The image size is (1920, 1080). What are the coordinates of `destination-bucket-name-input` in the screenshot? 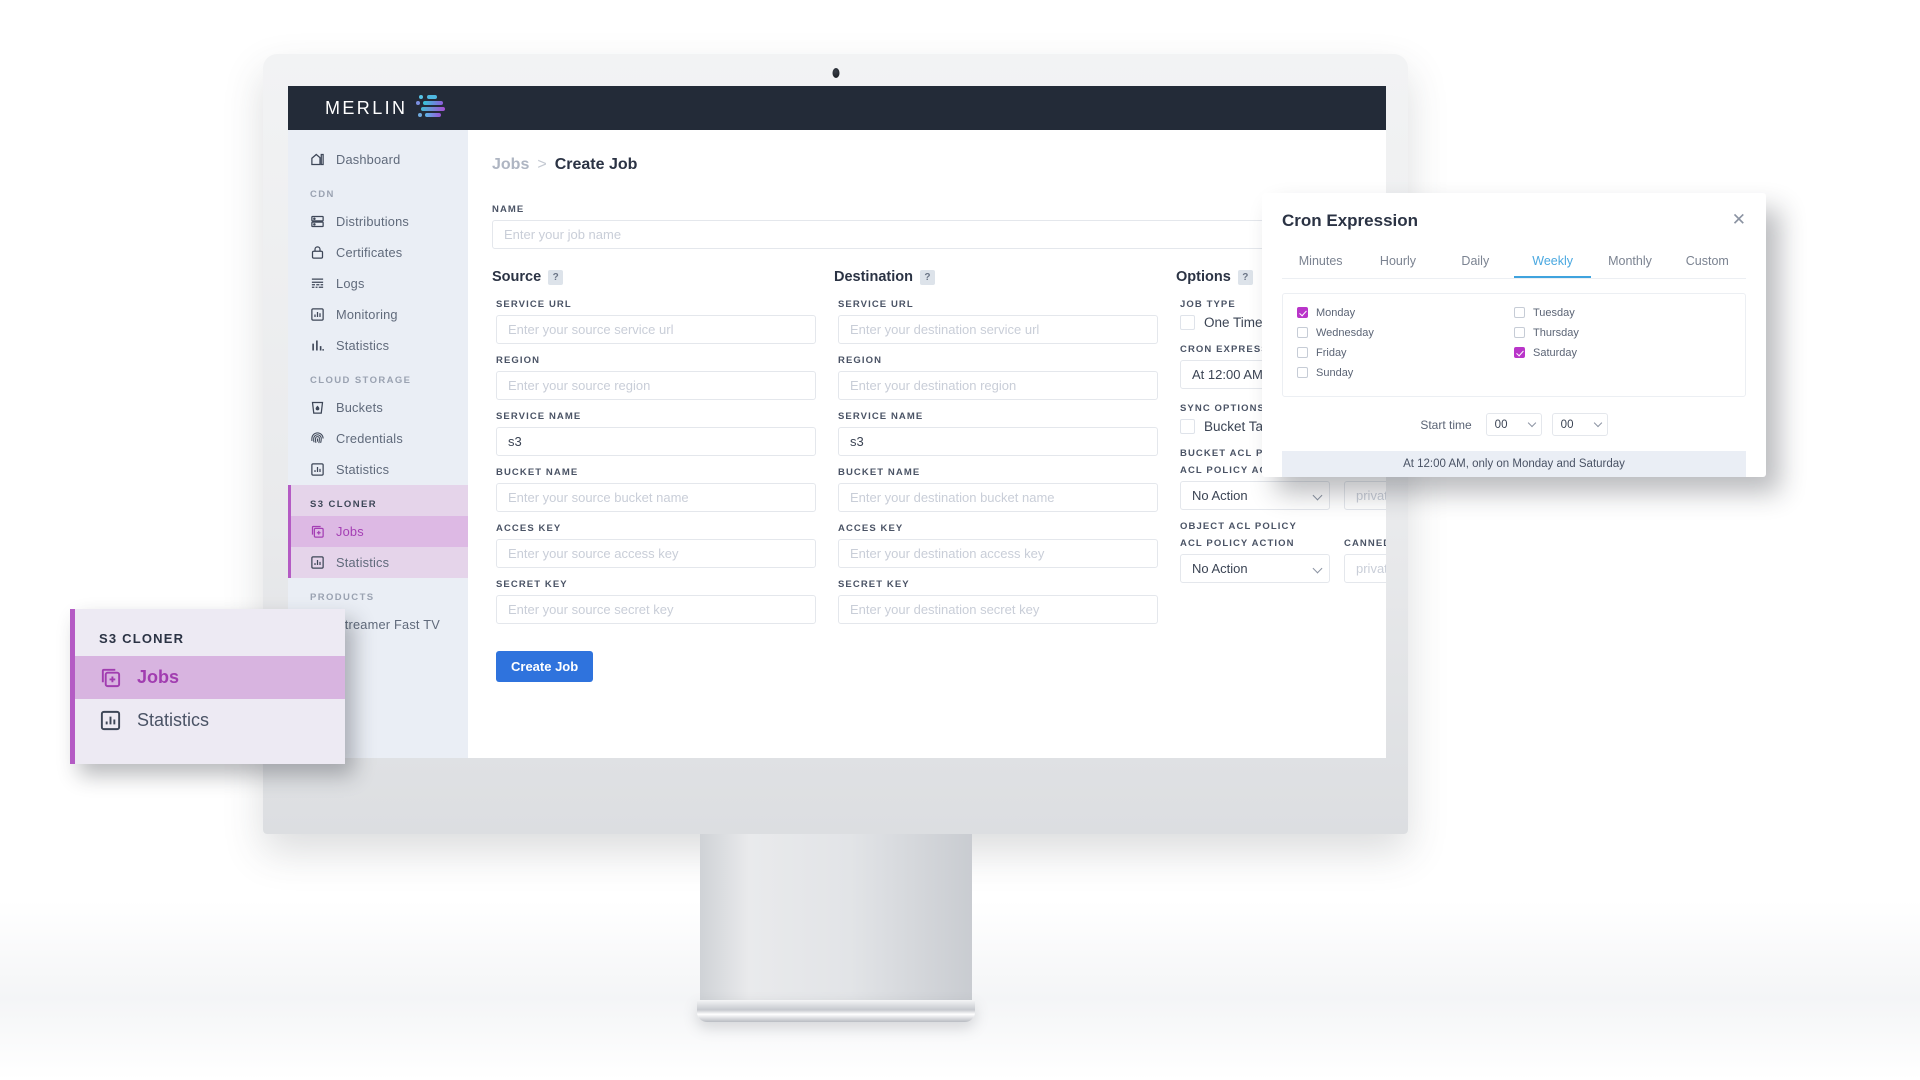 It's located at (998, 497).